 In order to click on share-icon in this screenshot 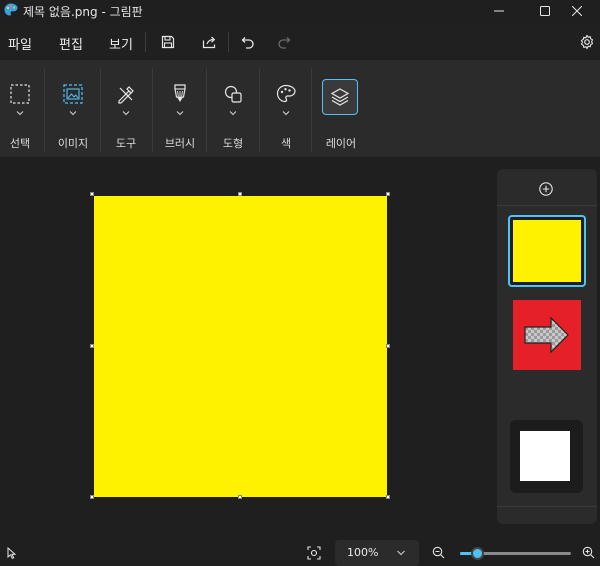, I will do `click(209, 42)`.